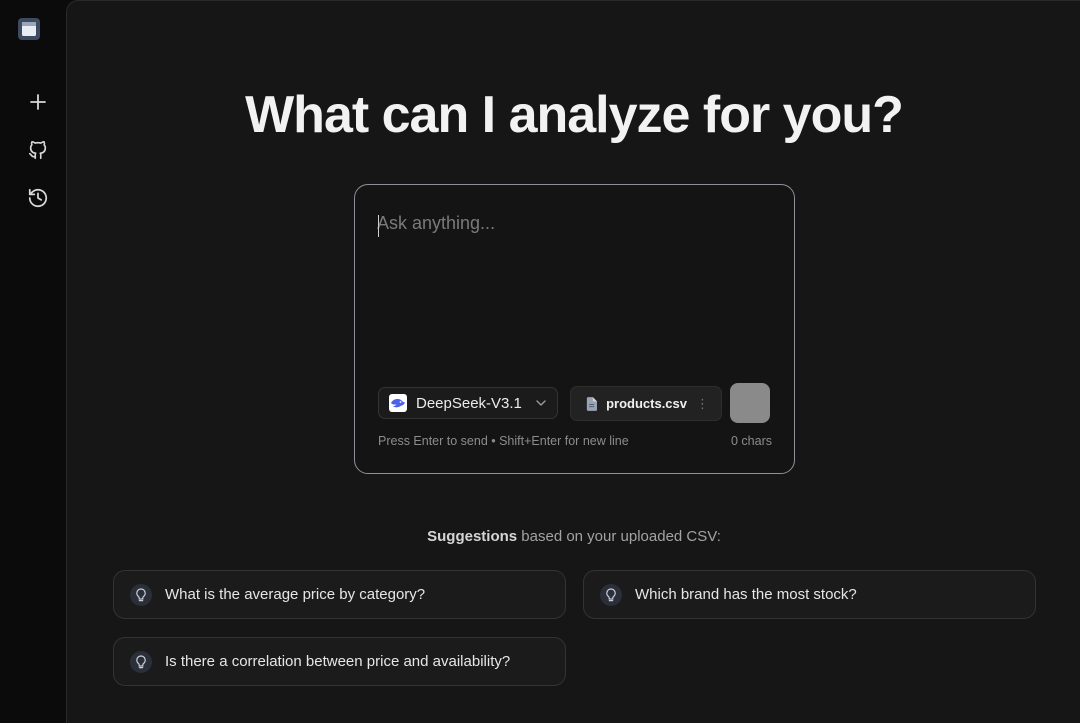 The image size is (1080, 723). Describe the element at coordinates (750, 403) in the screenshot. I see `send-button` at that location.